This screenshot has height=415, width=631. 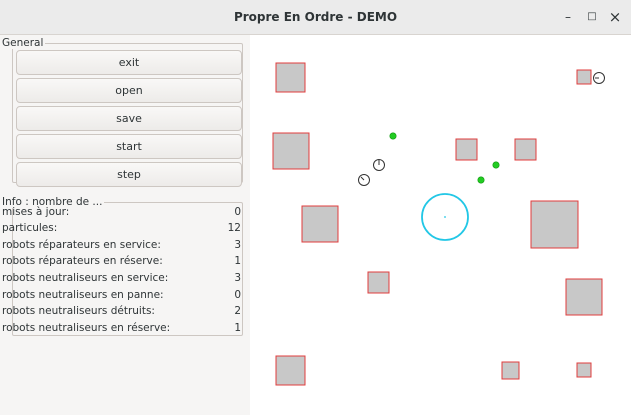 I want to click on start-button: start, so click(x=129, y=146).